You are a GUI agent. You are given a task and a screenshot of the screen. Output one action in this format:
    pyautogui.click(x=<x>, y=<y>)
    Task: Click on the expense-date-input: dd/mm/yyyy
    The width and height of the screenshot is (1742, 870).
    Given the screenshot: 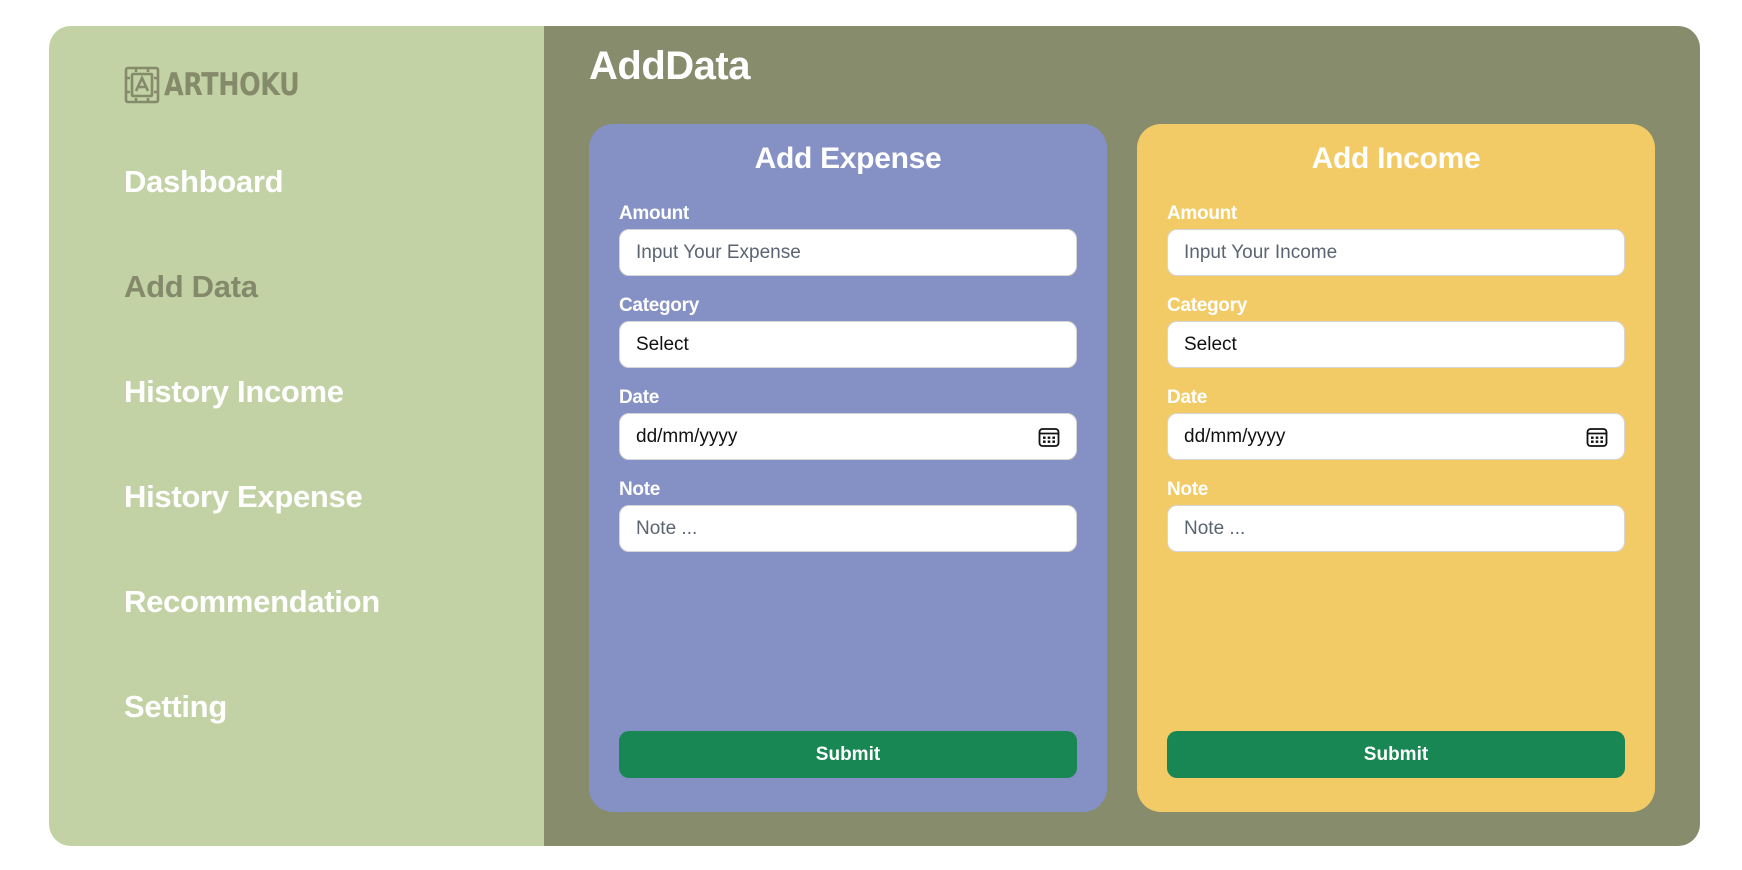 What is the action you would take?
    pyautogui.click(x=848, y=436)
    